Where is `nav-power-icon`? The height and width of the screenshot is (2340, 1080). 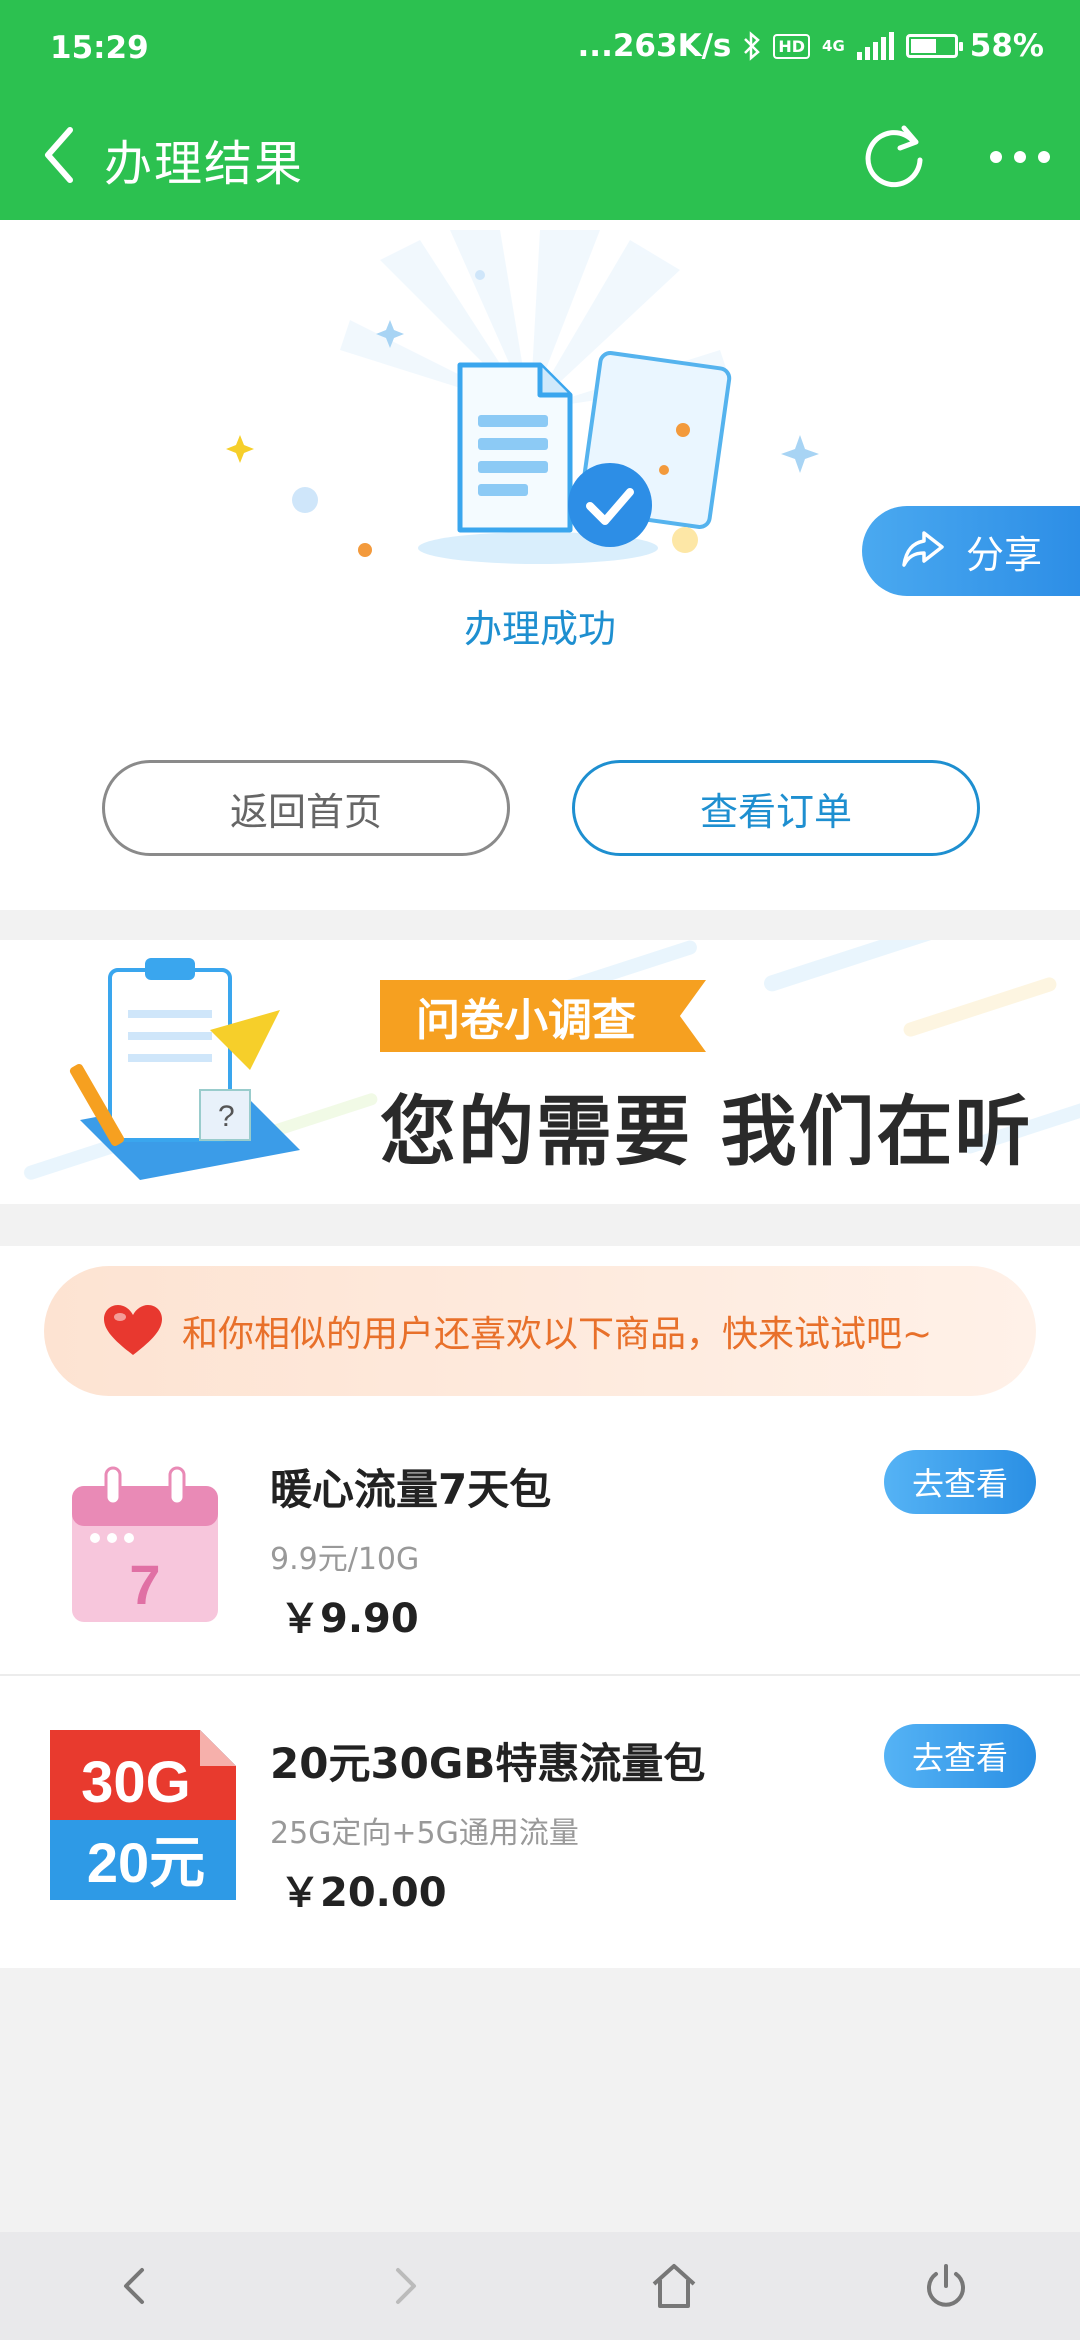 nav-power-icon is located at coordinates (946, 2286).